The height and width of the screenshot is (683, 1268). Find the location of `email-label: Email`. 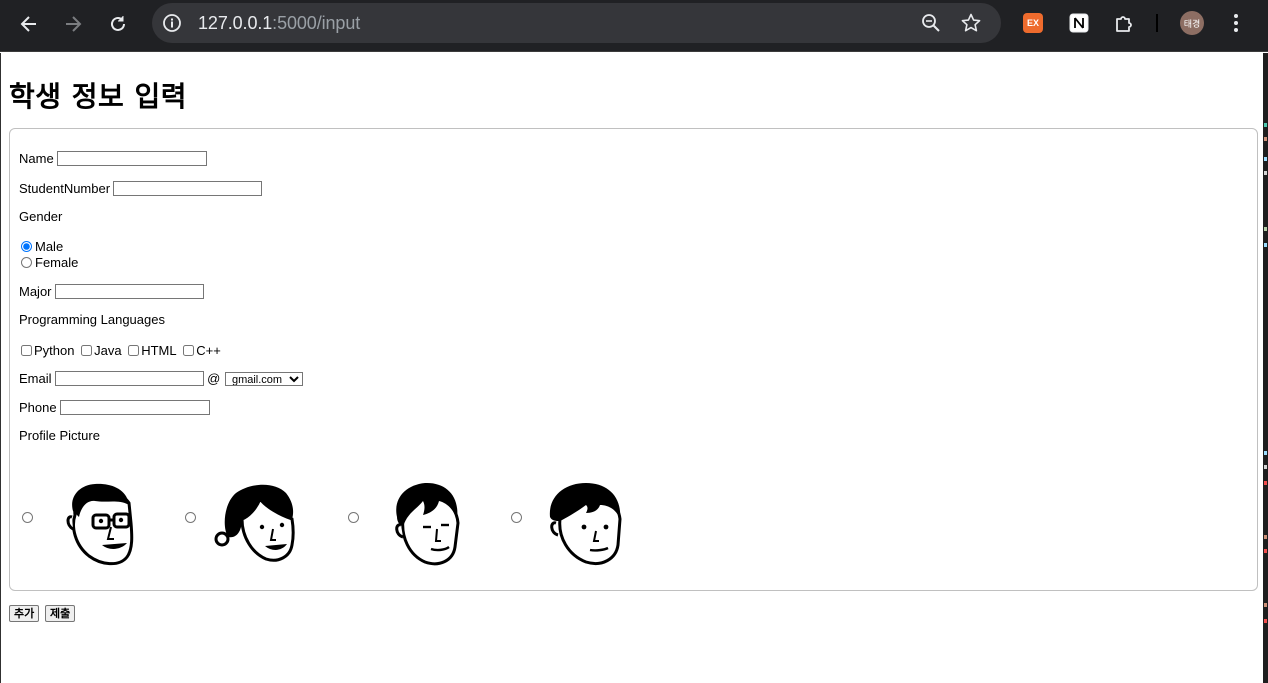

email-label: Email is located at coordinates (35, 379).